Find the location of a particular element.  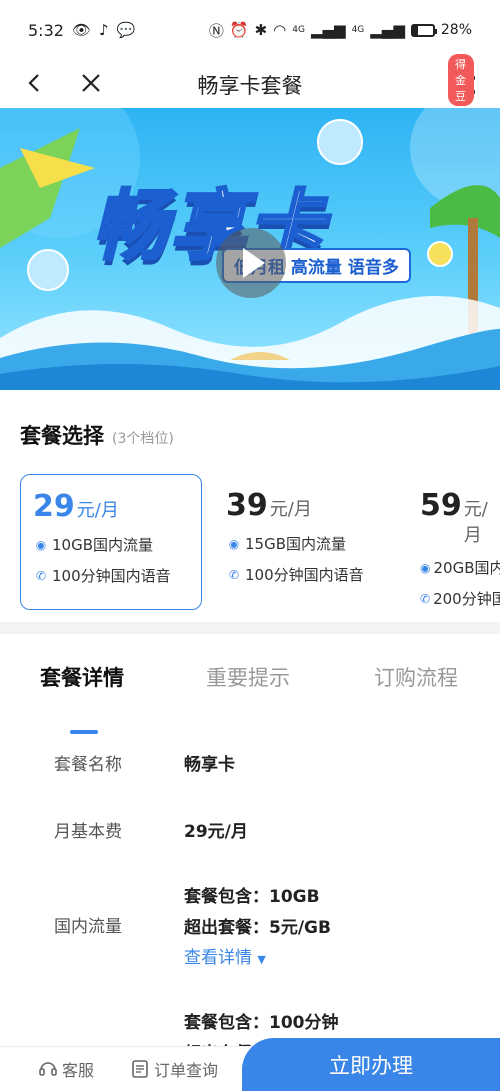

plans-heading: 套餐选择 (3个档位) is located at coordinates (97, 435).